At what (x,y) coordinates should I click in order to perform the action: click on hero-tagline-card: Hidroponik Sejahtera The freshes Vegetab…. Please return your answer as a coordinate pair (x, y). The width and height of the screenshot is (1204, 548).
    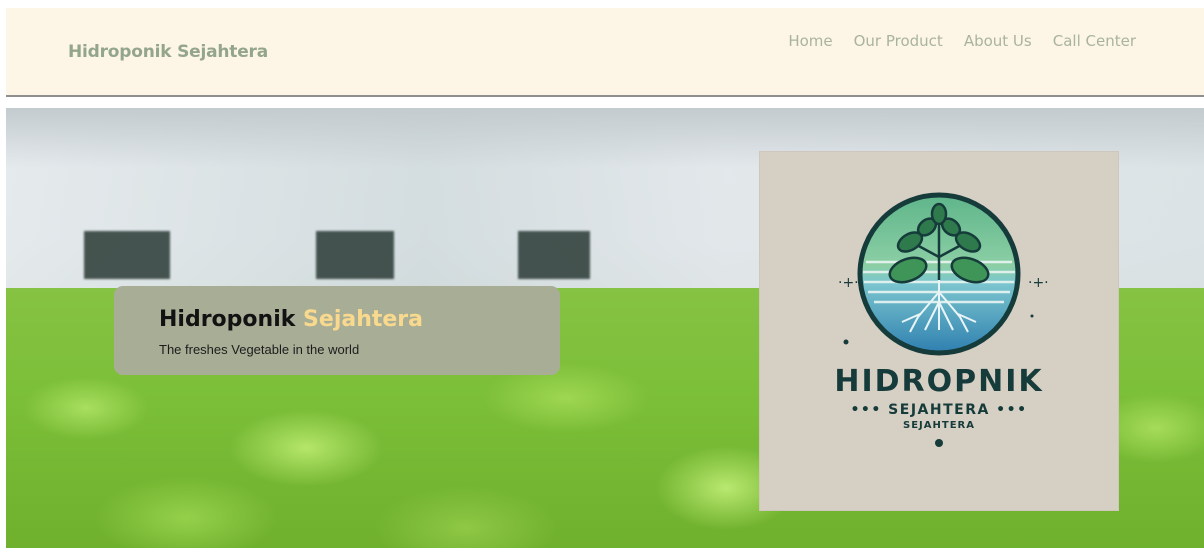
    Looking at the image, I should click on (337, 330).